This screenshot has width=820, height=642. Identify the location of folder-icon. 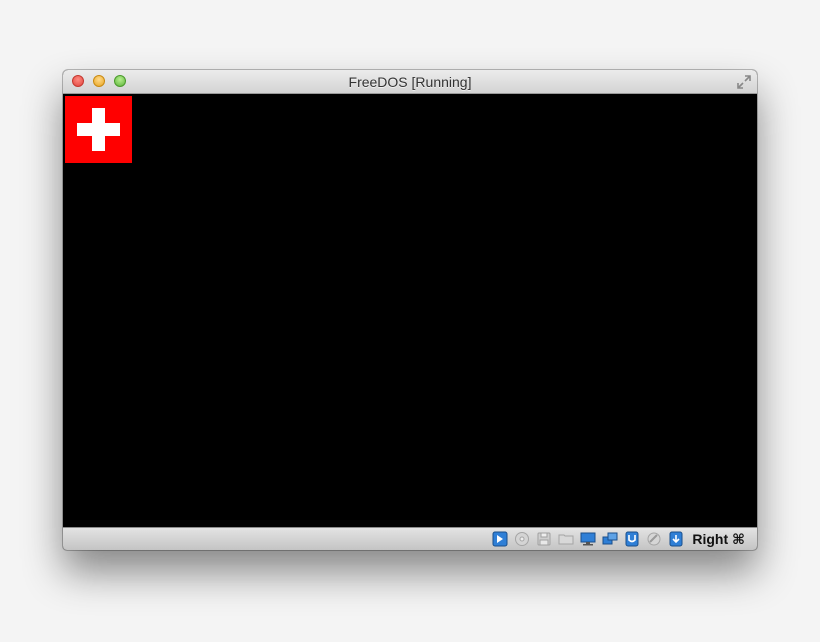
(566, 539).